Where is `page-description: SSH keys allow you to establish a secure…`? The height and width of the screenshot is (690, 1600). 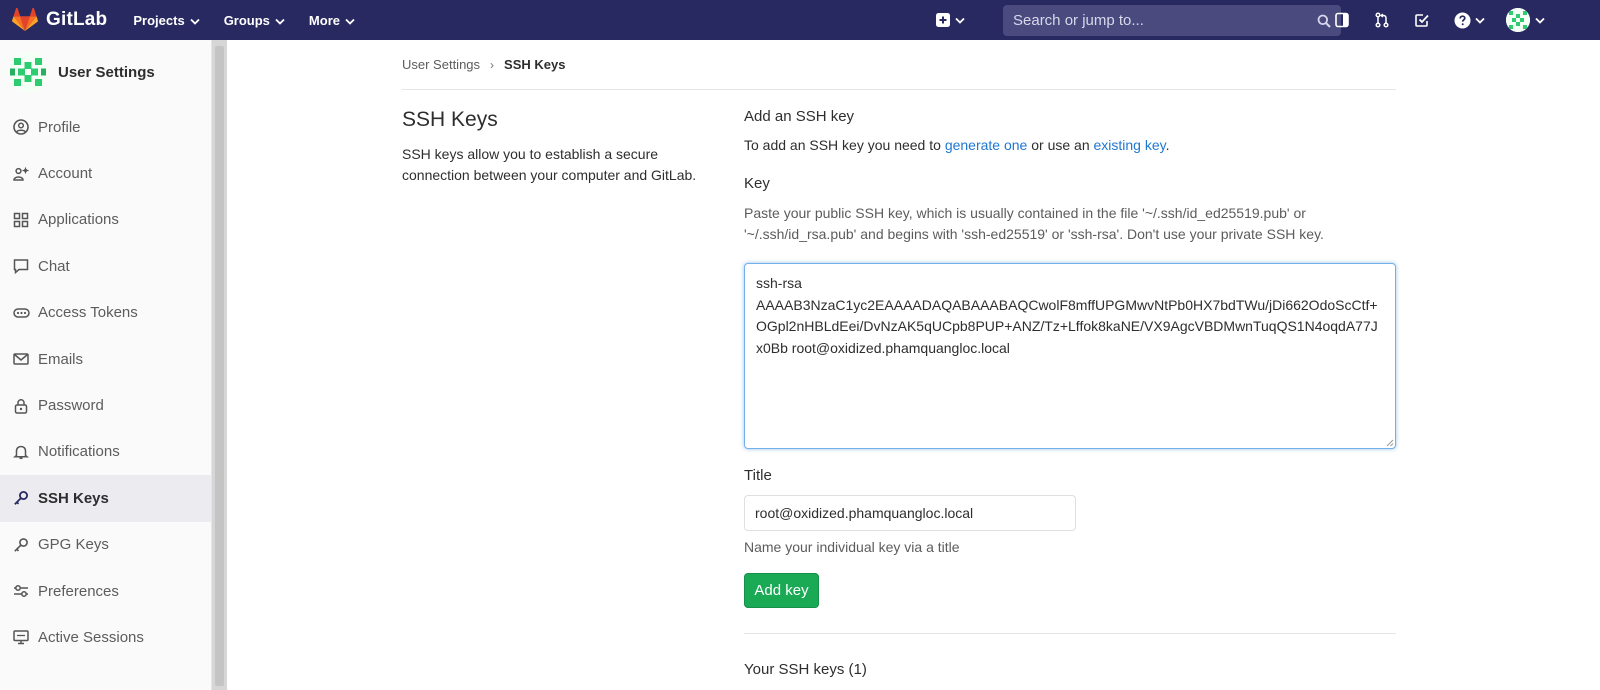
page-description: SSH keys allow you to establish a secure… is located at coordinates (549, 164).